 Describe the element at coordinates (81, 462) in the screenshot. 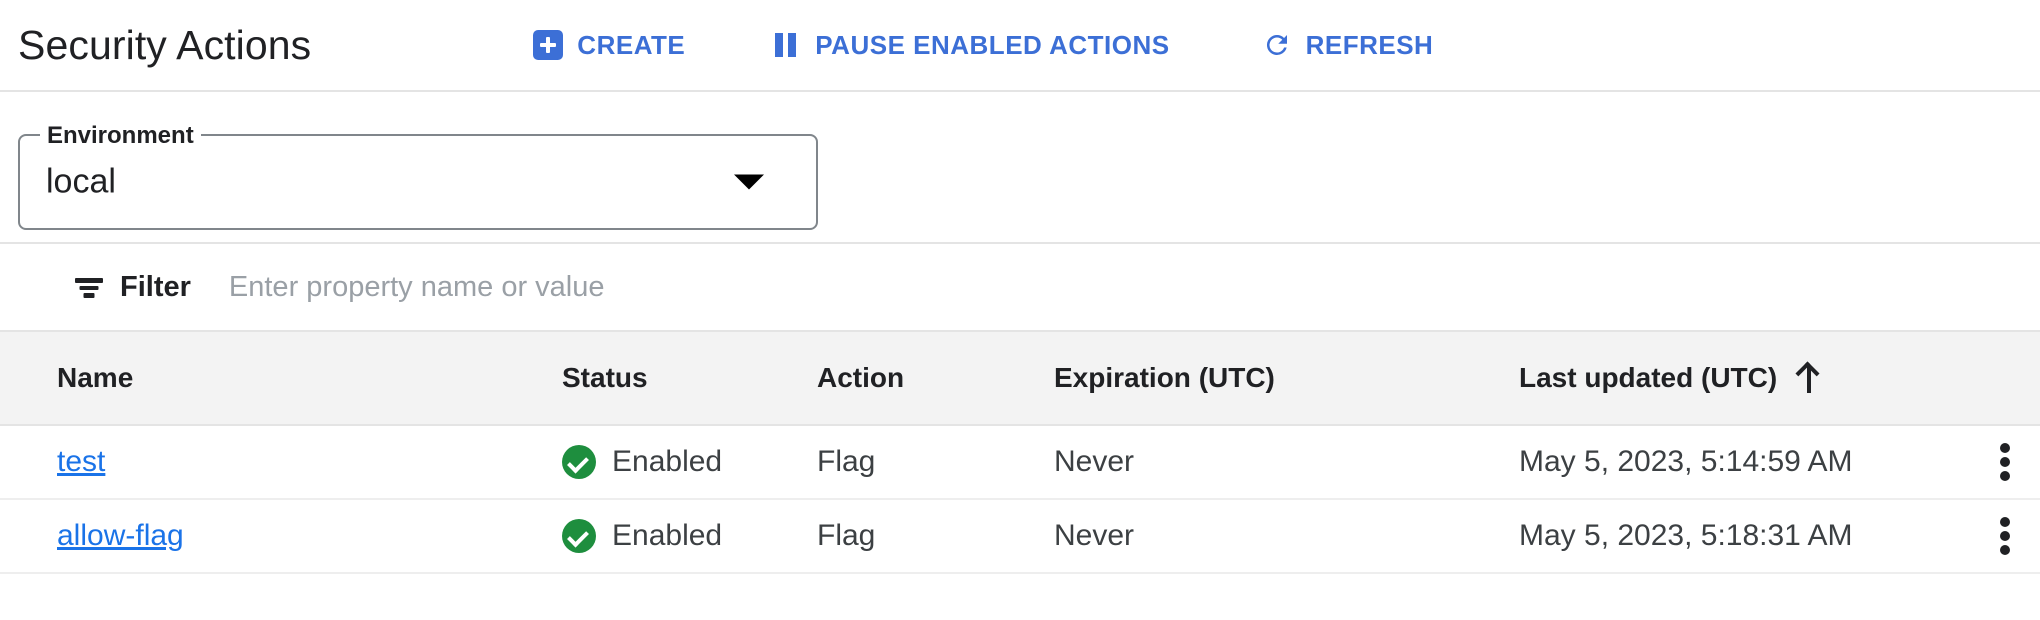

I see `row-name-link: test` at that location.